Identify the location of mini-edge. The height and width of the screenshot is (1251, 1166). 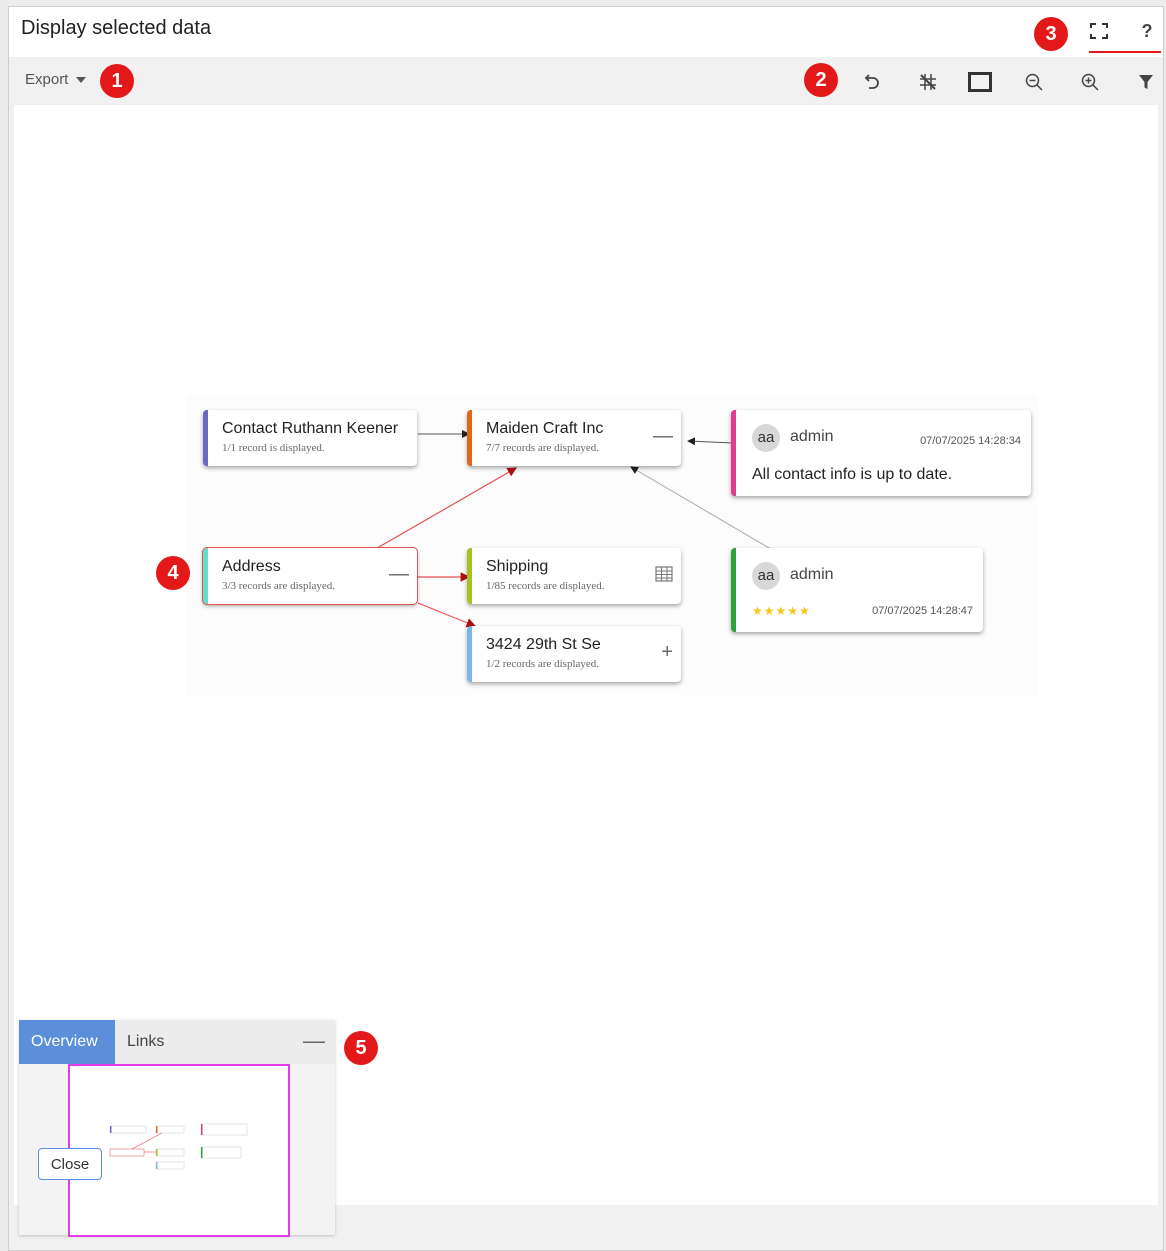
(147, 1141).